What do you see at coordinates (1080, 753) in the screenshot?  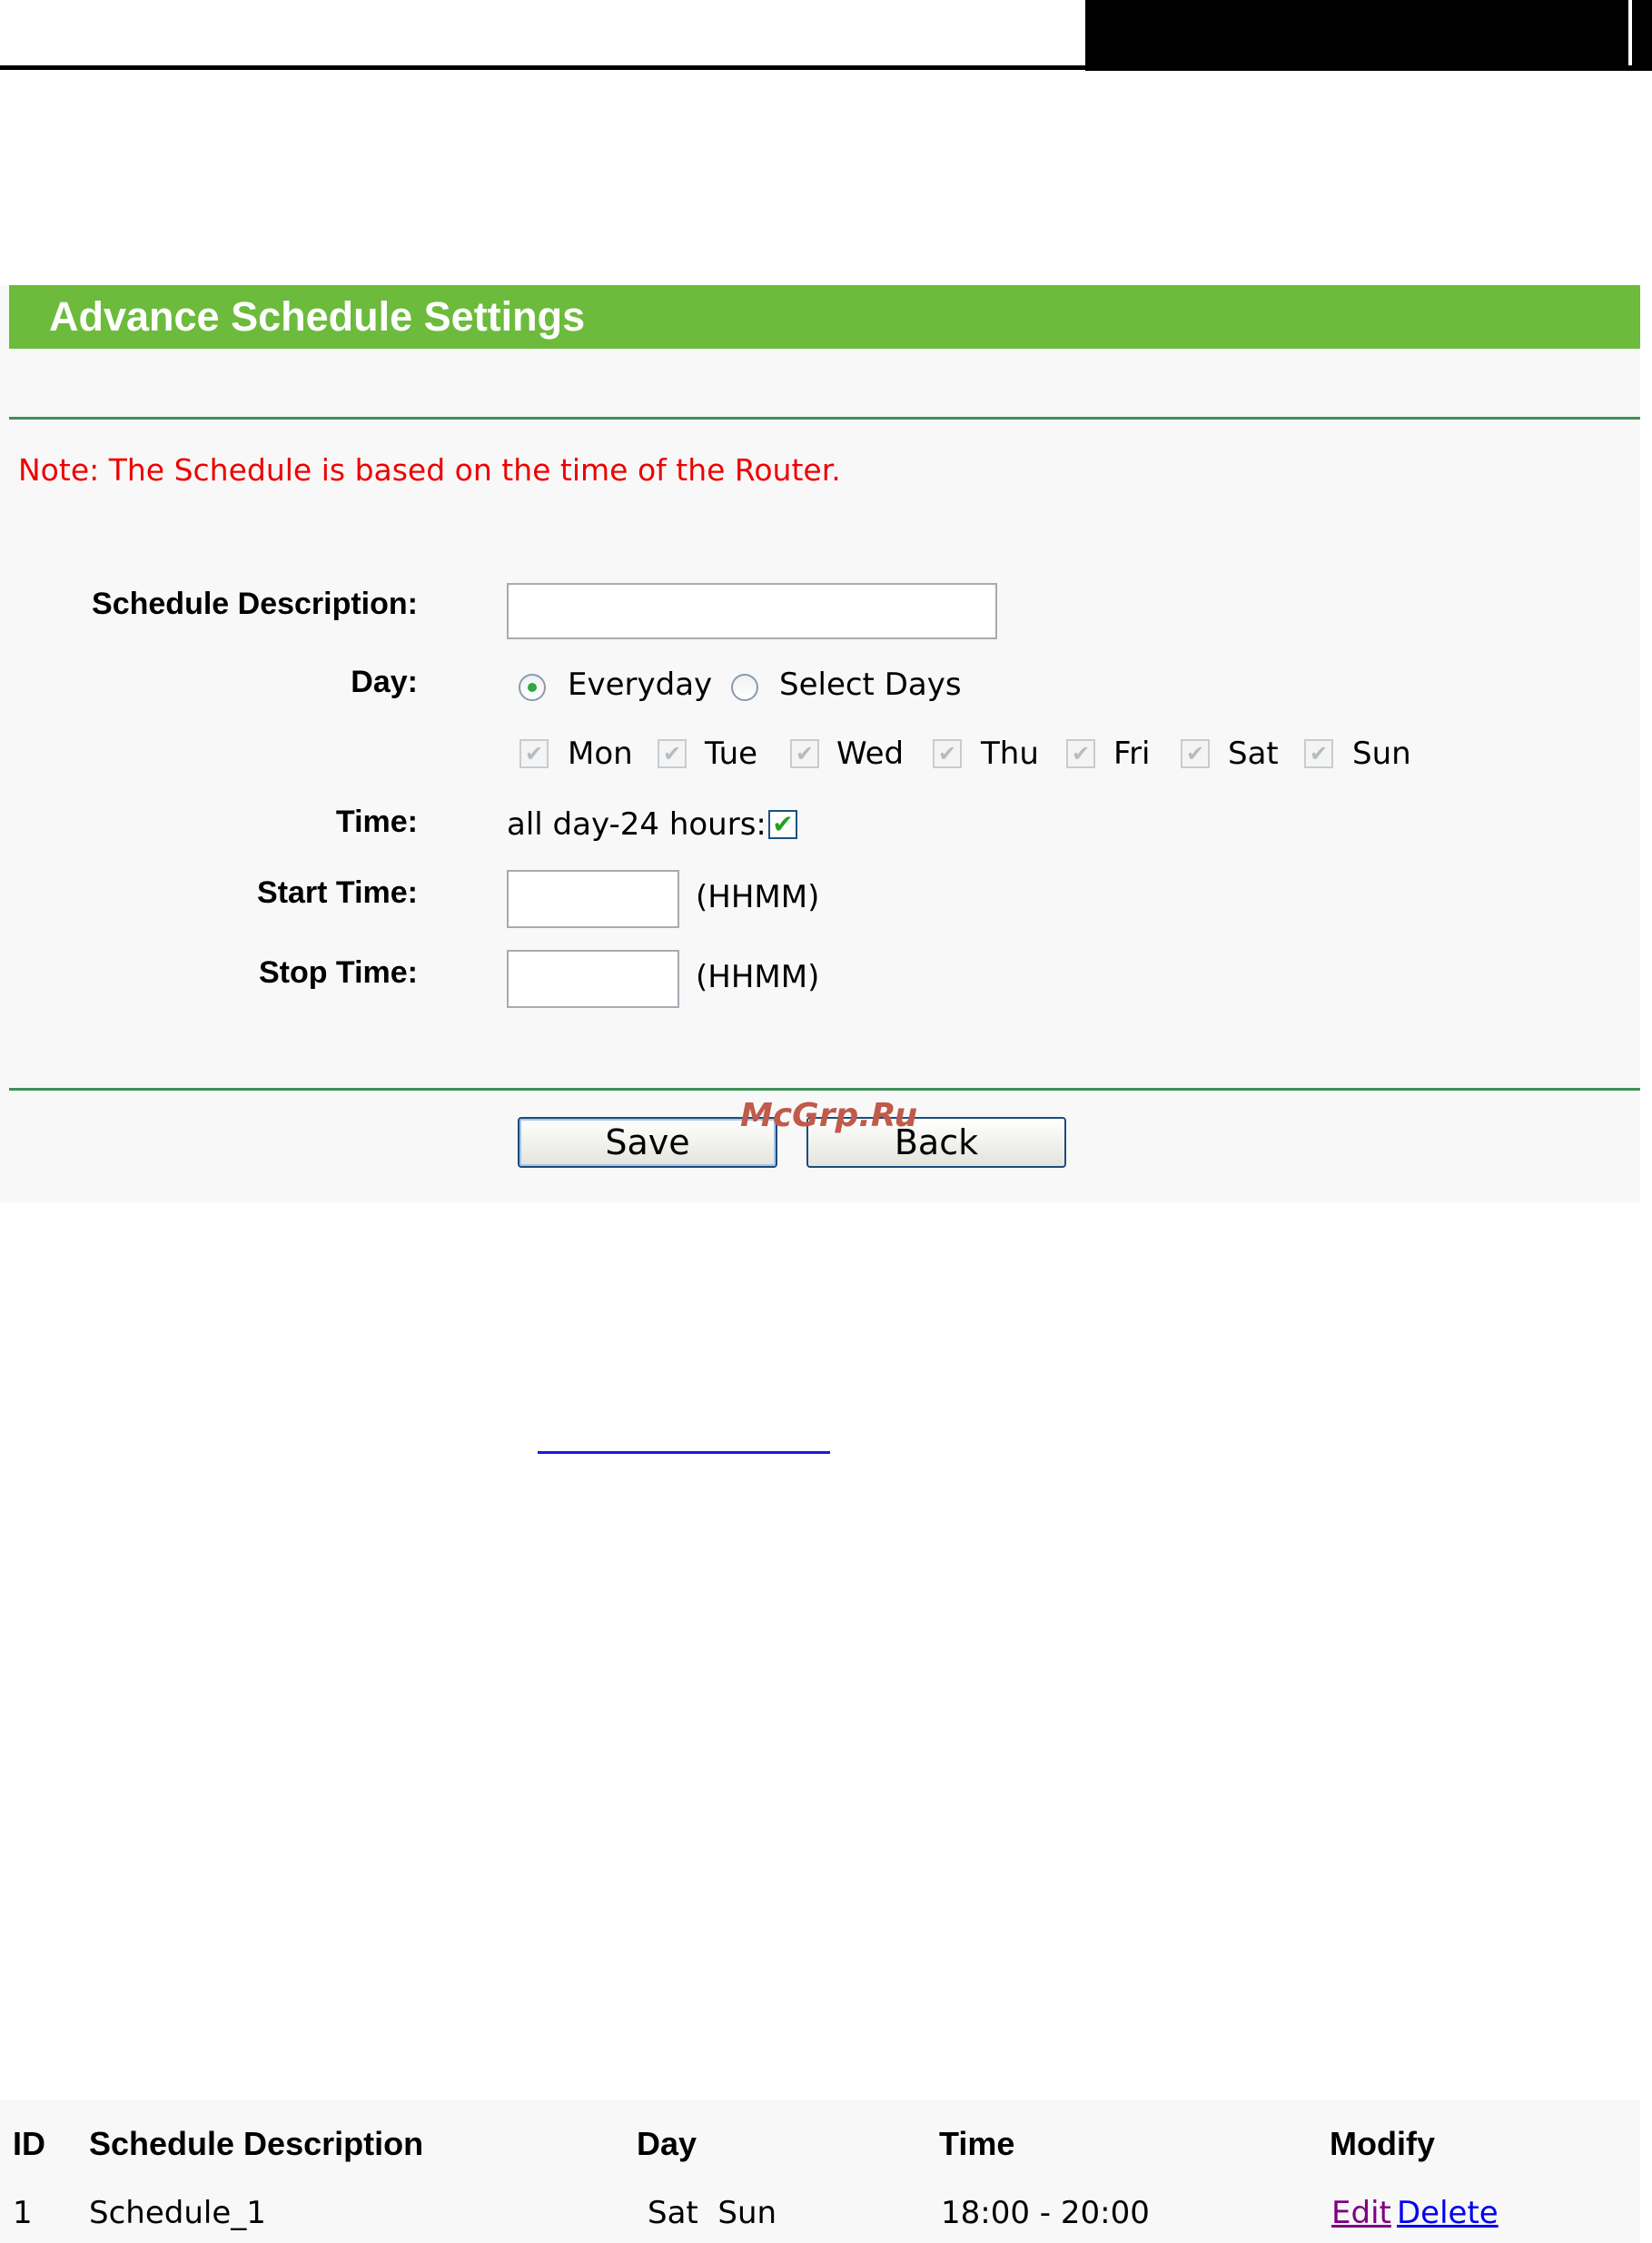 I see `day-checkbox-fri: ✔` at bounding box center [1080, 753].